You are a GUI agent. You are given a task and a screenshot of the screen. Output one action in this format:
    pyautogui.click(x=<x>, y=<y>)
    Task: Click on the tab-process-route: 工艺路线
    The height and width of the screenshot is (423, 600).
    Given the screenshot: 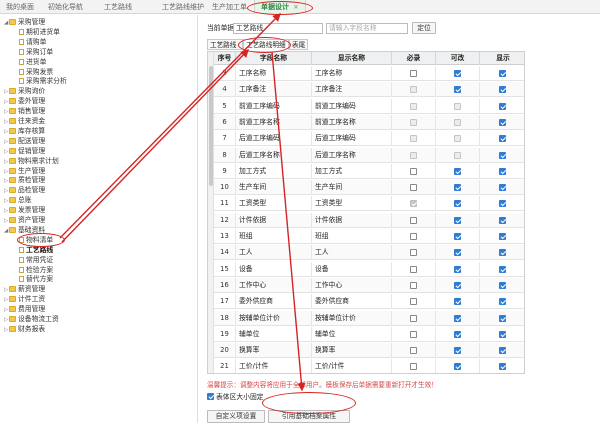 What is the action you would take?
    pyautogui.click(x=118, y=7)
    